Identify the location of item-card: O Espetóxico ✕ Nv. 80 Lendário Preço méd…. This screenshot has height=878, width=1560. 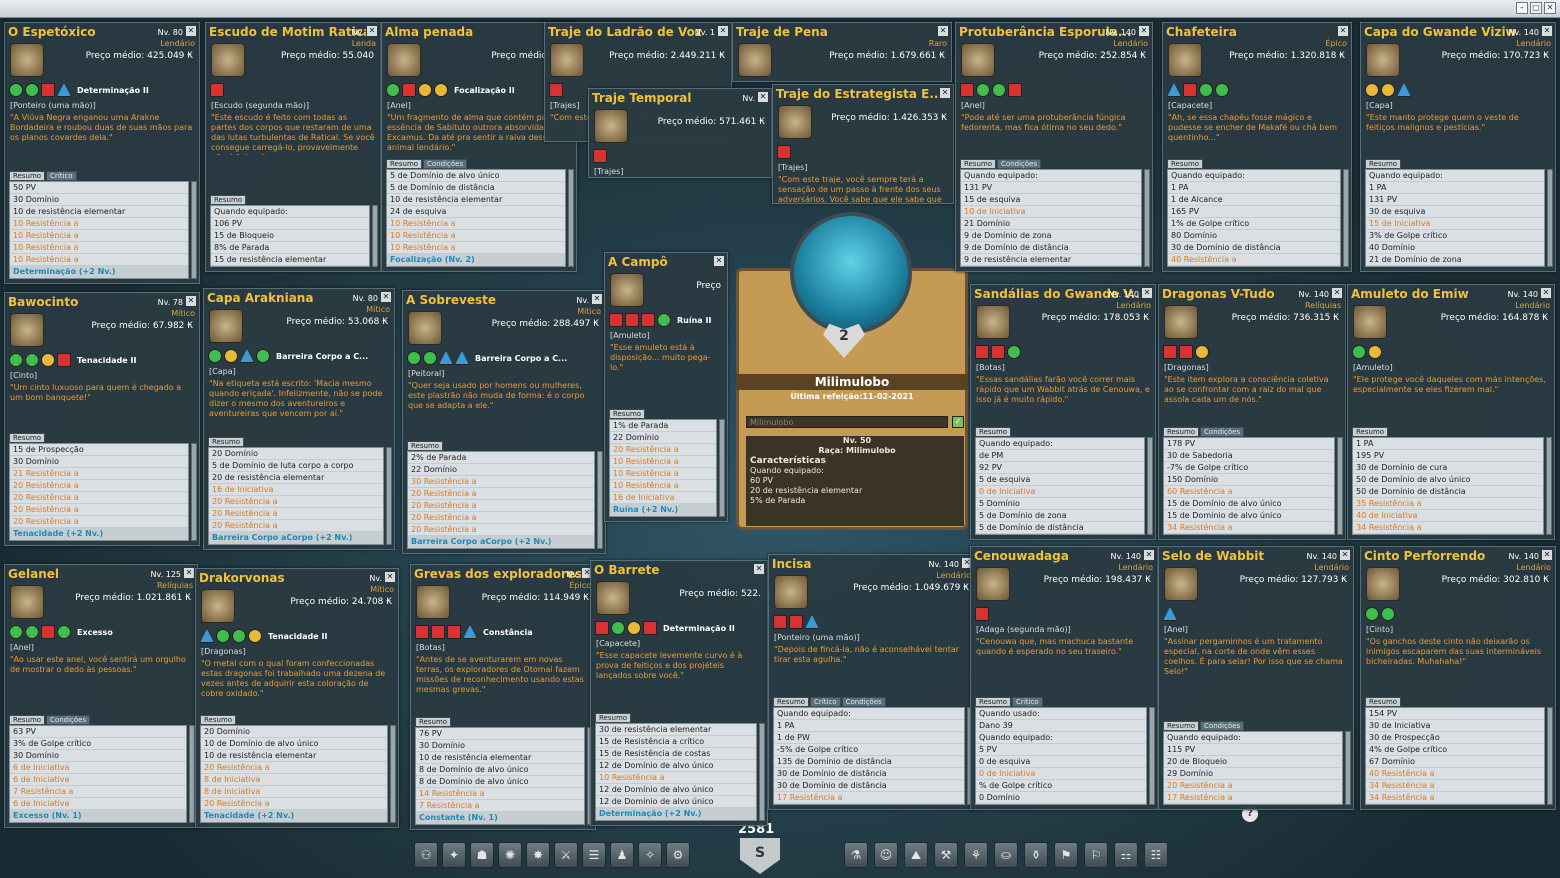
(102, 153).